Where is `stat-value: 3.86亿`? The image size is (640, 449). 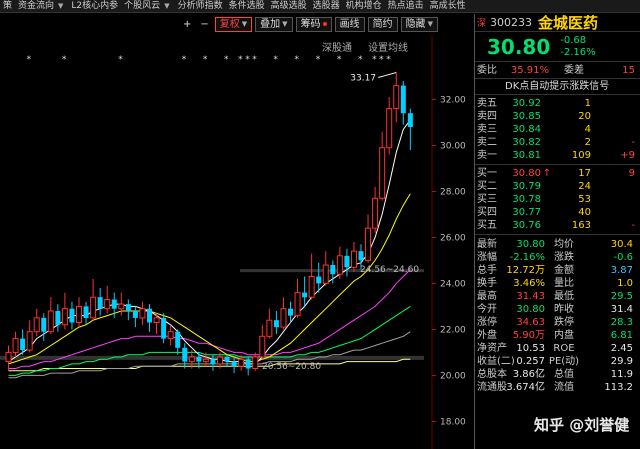 stat-value: 3.86亿 is located at coordinates (528, 374).